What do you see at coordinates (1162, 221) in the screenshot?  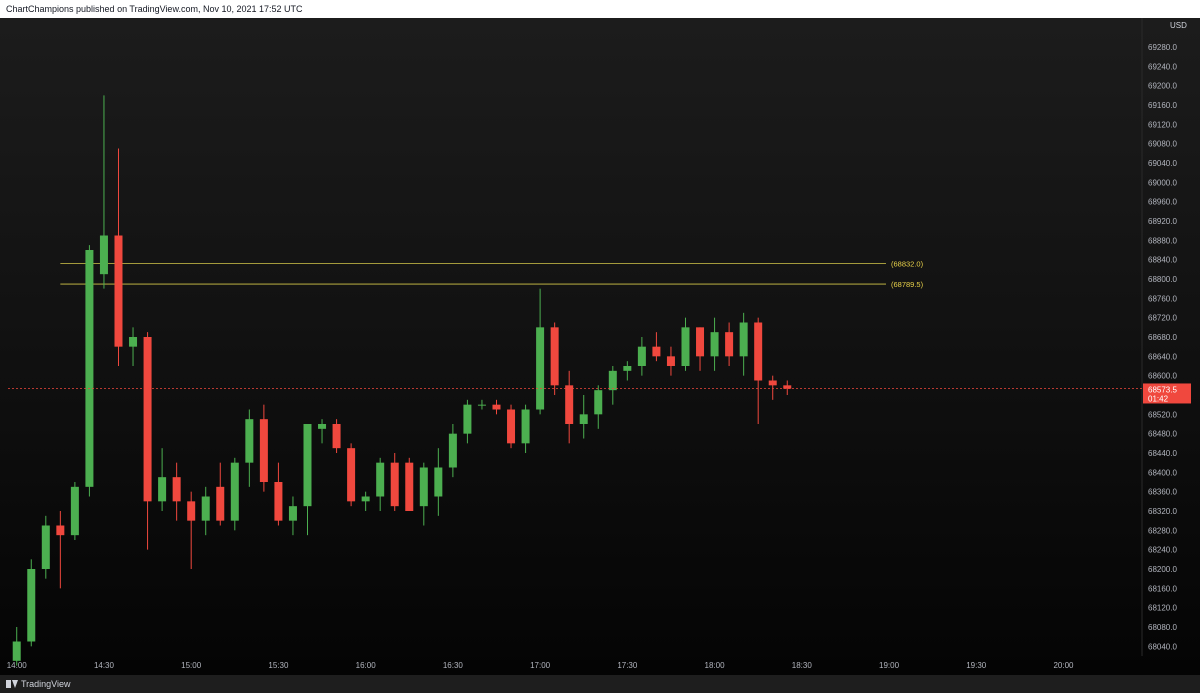 I see `price-tick-label: 68920.0` at bounding box center [1162, 221].